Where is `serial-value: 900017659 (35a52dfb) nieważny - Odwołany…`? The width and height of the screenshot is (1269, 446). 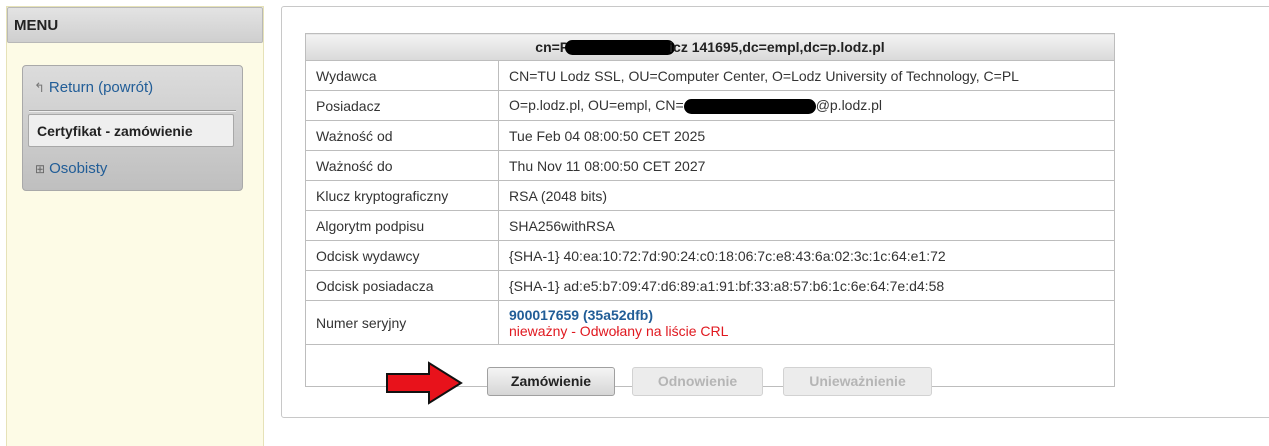 serial-value: 900017659 (35a52dfb) nieważny - Odwołany… is located at coordinates (806, 322).